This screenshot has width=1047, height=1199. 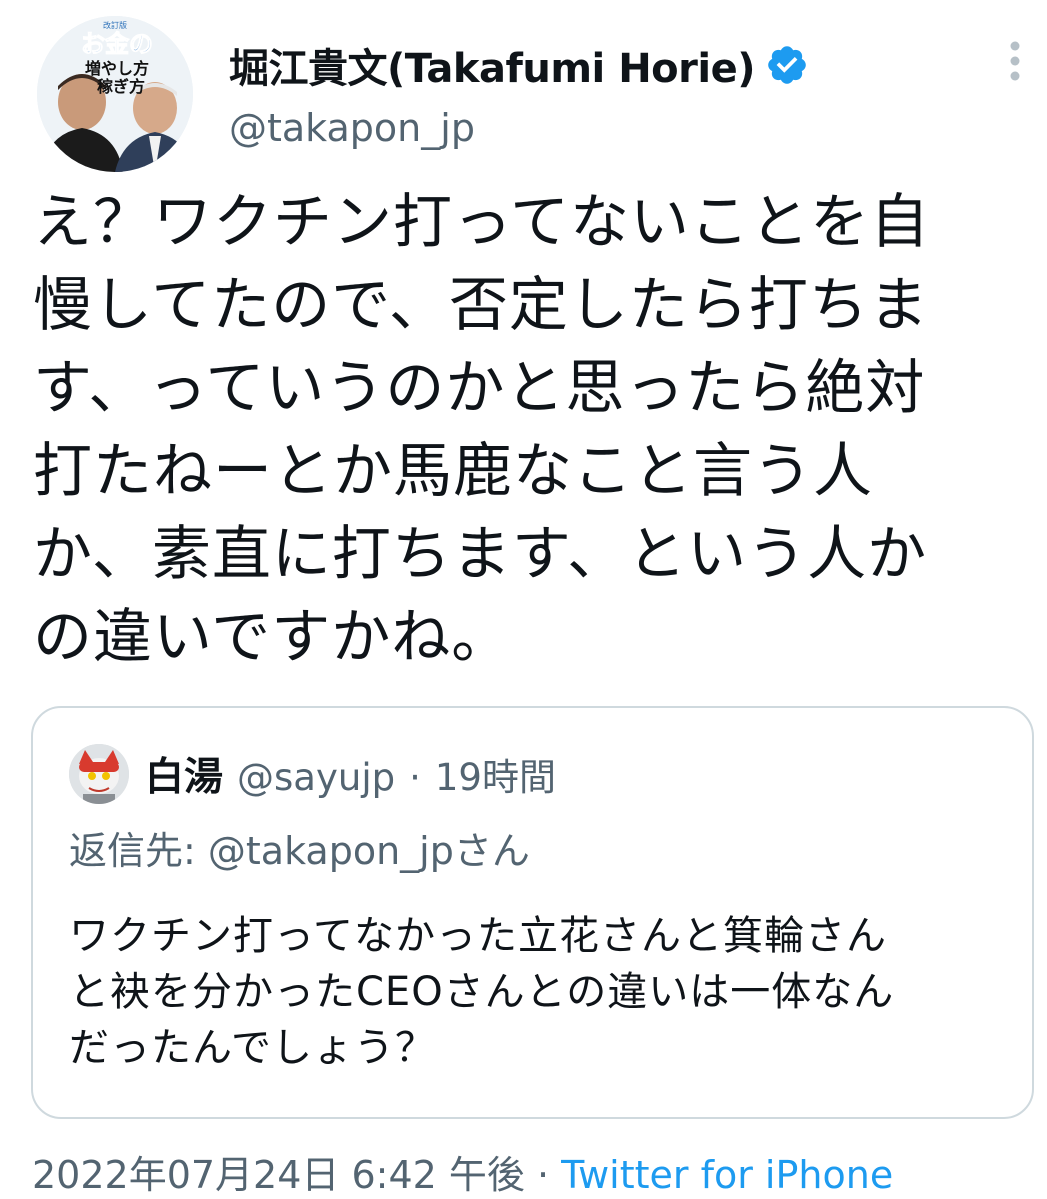 What do you see at coordinates (138, 851) in the screenshot?
I see `reply-prefix: 返信先:` at bounding box center [138, 851].